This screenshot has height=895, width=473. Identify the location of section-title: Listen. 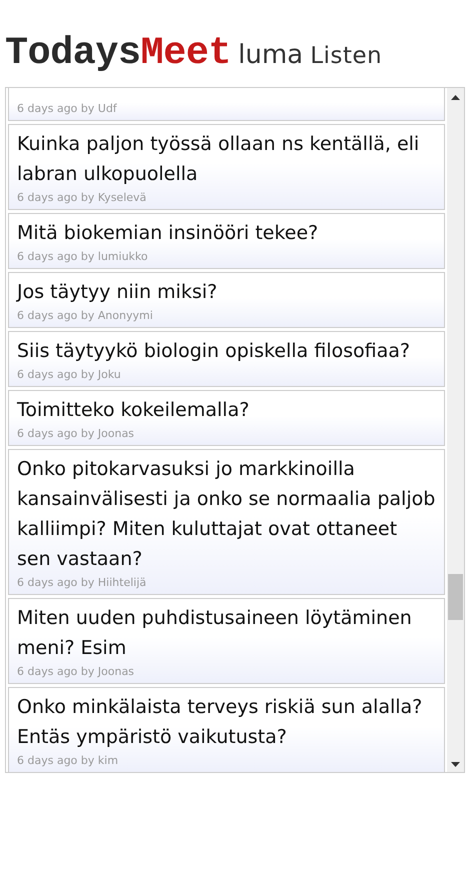
(346, 56).